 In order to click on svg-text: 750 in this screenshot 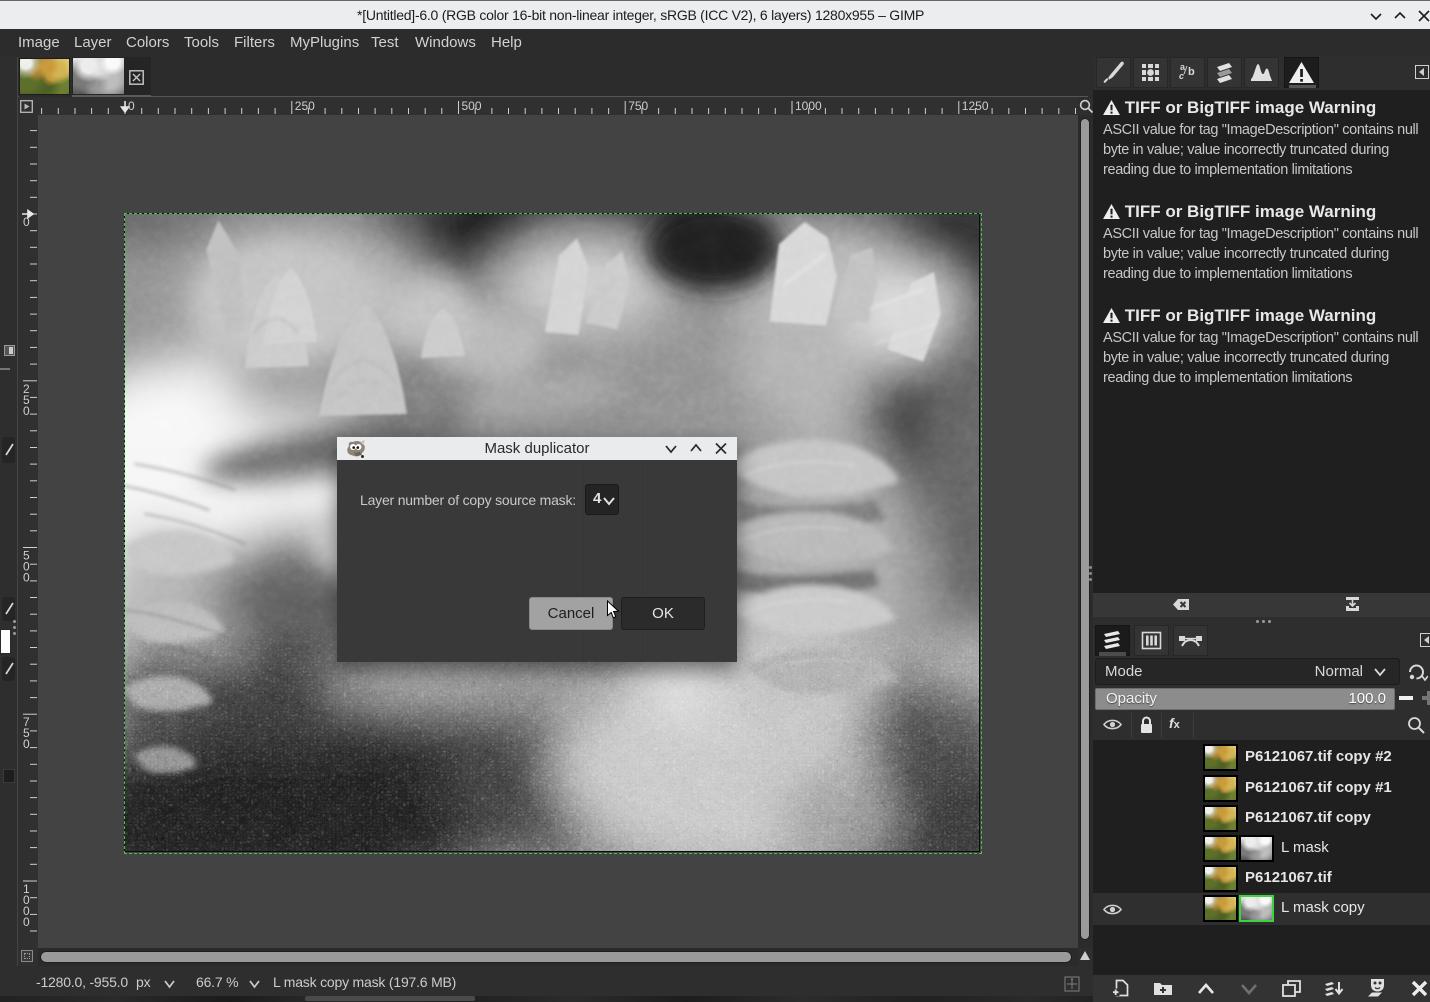, I will do `click(638, 106)`.